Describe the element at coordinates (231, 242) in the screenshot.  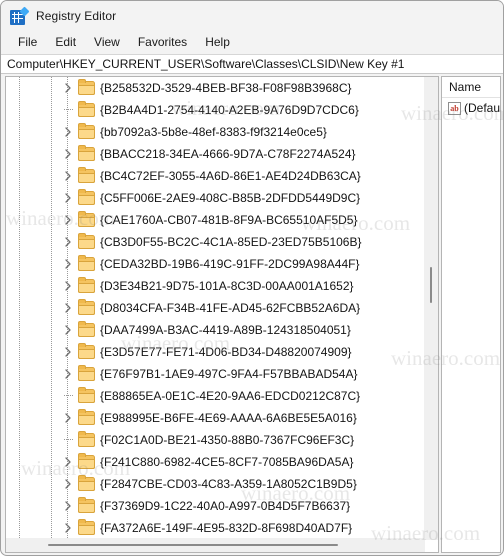
I see `tree-row-label: {CB3D0F55-BC2C-4C1A-85ED-23ED75B5106B}` at that location.